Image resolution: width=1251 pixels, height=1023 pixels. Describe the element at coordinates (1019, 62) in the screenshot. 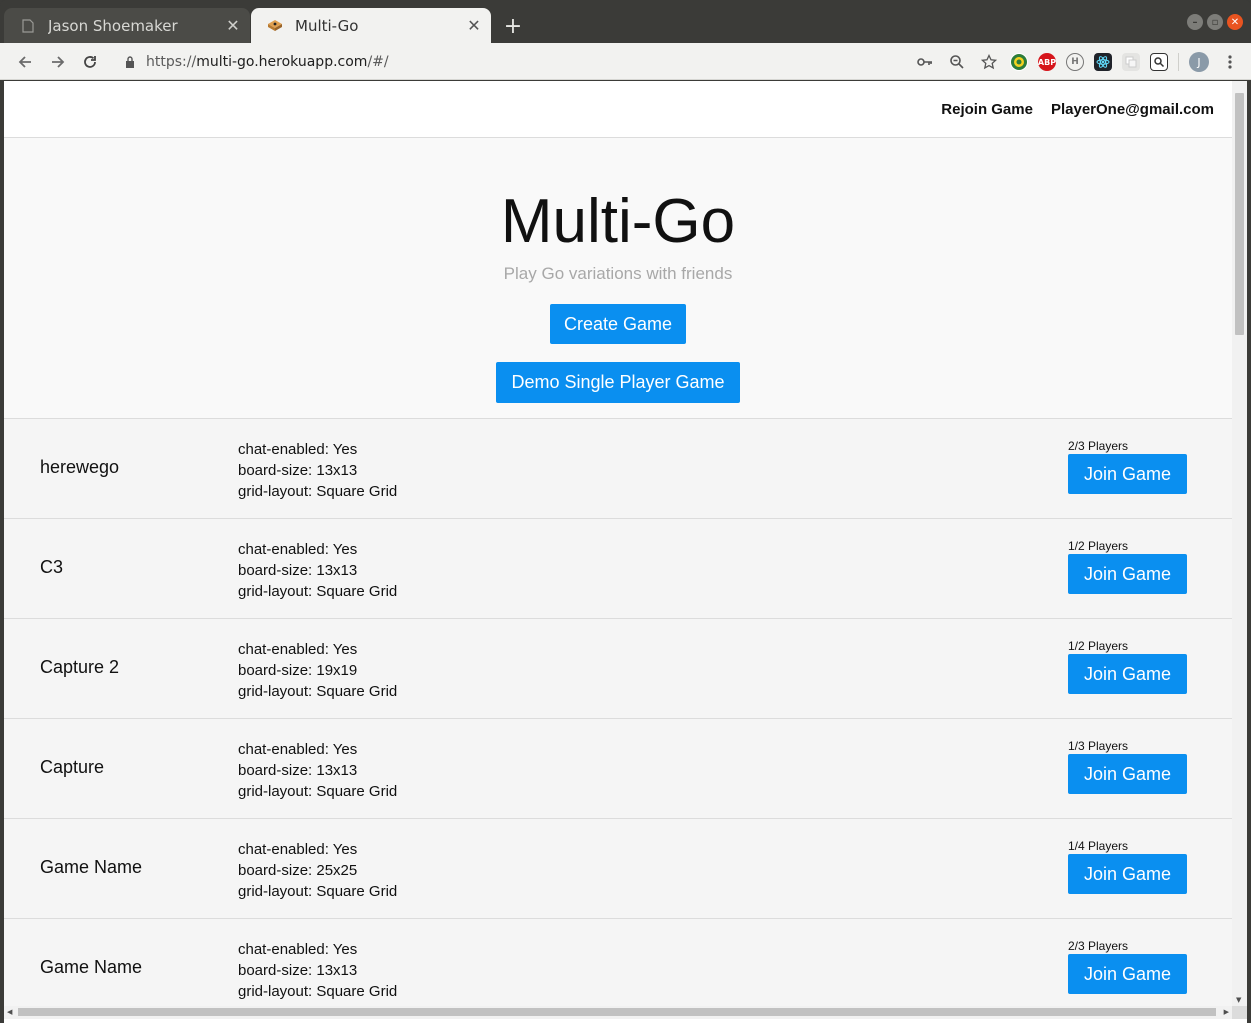

I see `ext-globe-icon` at that location.